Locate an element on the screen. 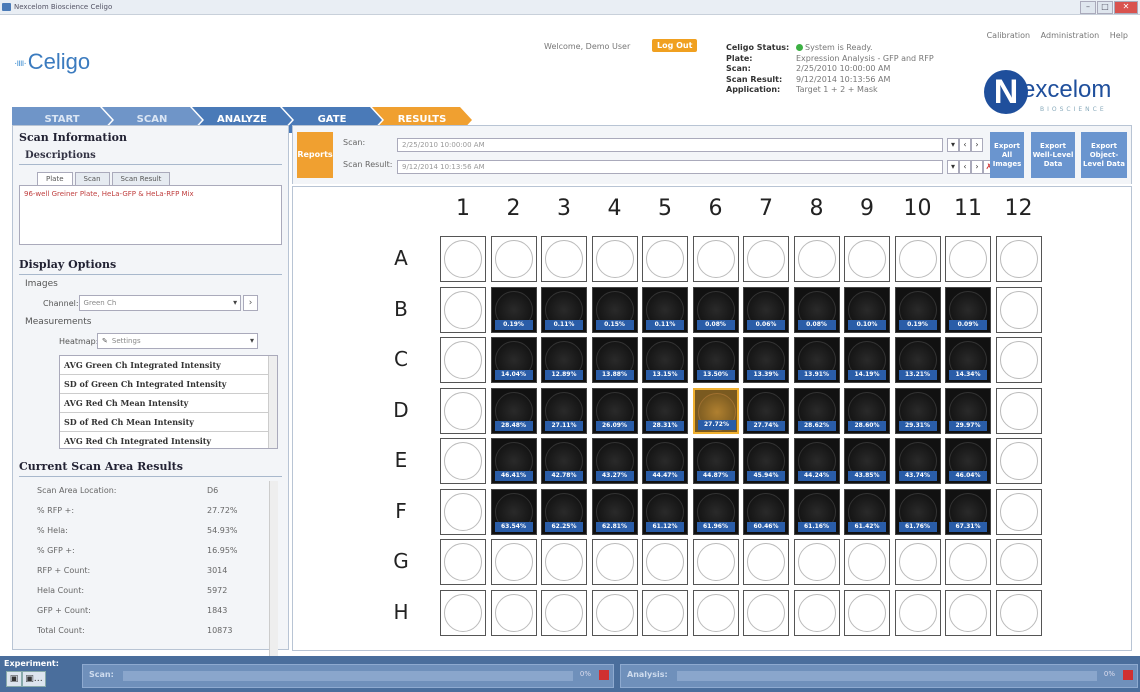 This screenshot has height=692, width=1140. well-A4 is located at coordinates (614, 259).